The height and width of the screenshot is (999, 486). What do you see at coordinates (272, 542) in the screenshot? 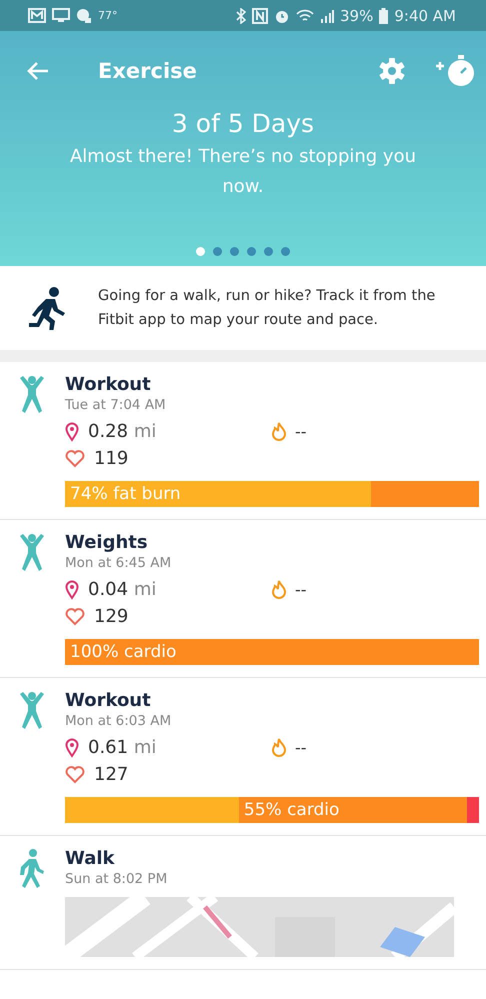
I see `activity-title: Weights` at bounding box center [272, 542].